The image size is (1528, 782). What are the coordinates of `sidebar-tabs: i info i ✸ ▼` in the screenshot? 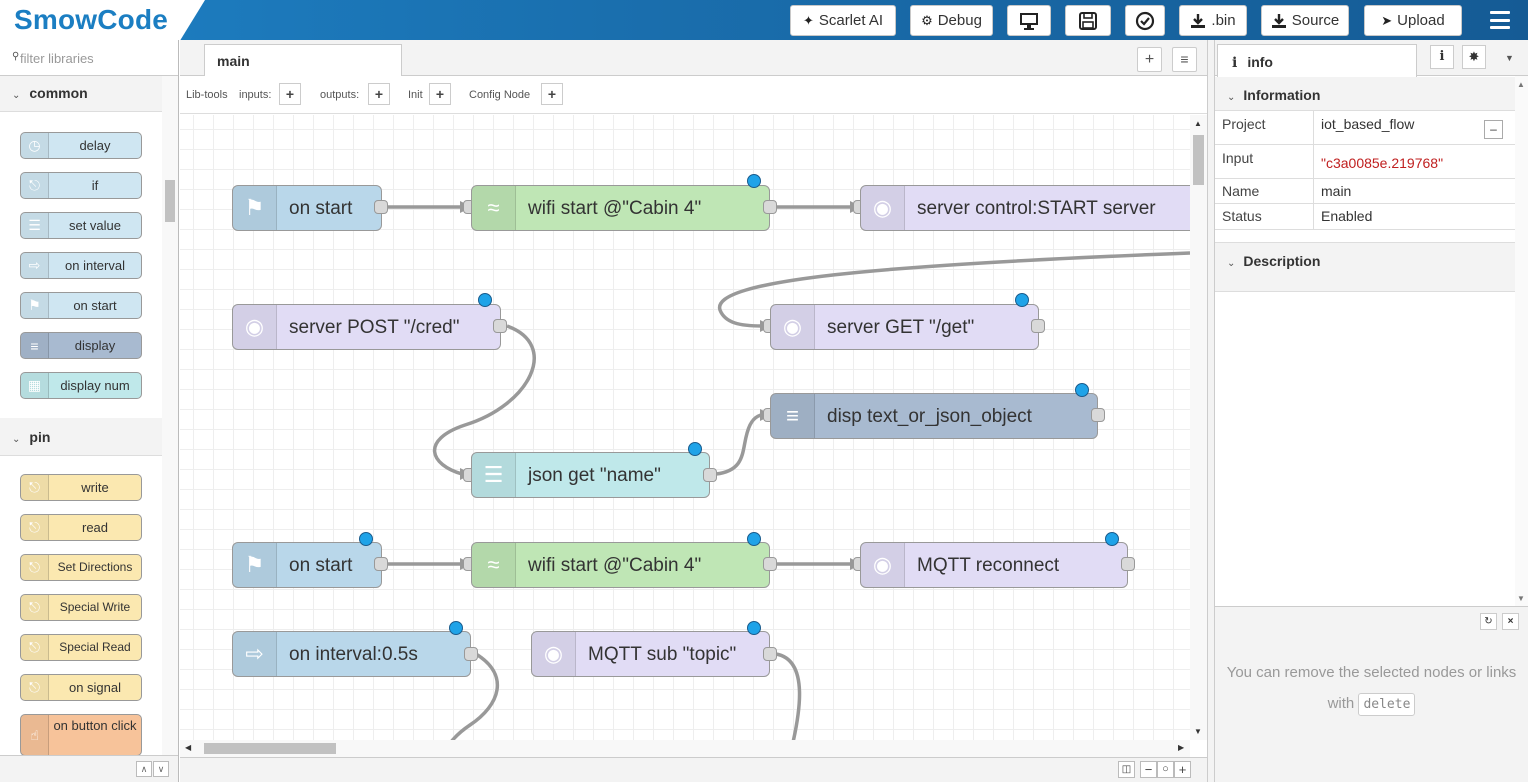 It's located at (1371, 58).